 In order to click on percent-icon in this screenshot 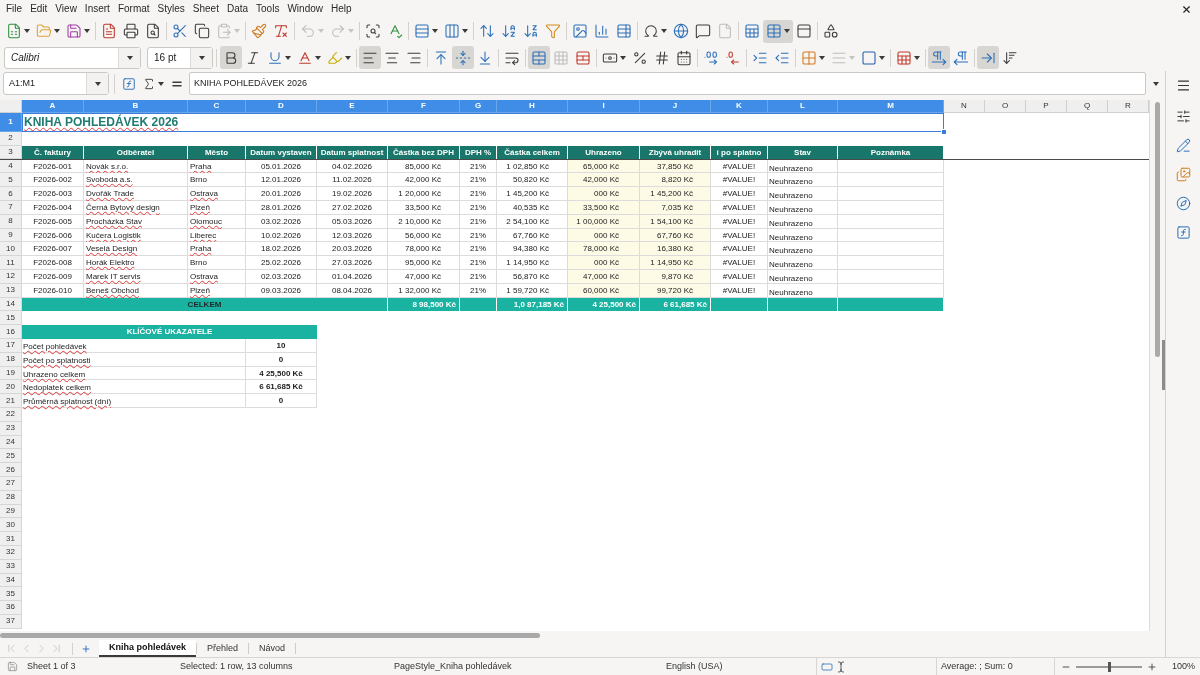, I will do `click(640, 57)`.